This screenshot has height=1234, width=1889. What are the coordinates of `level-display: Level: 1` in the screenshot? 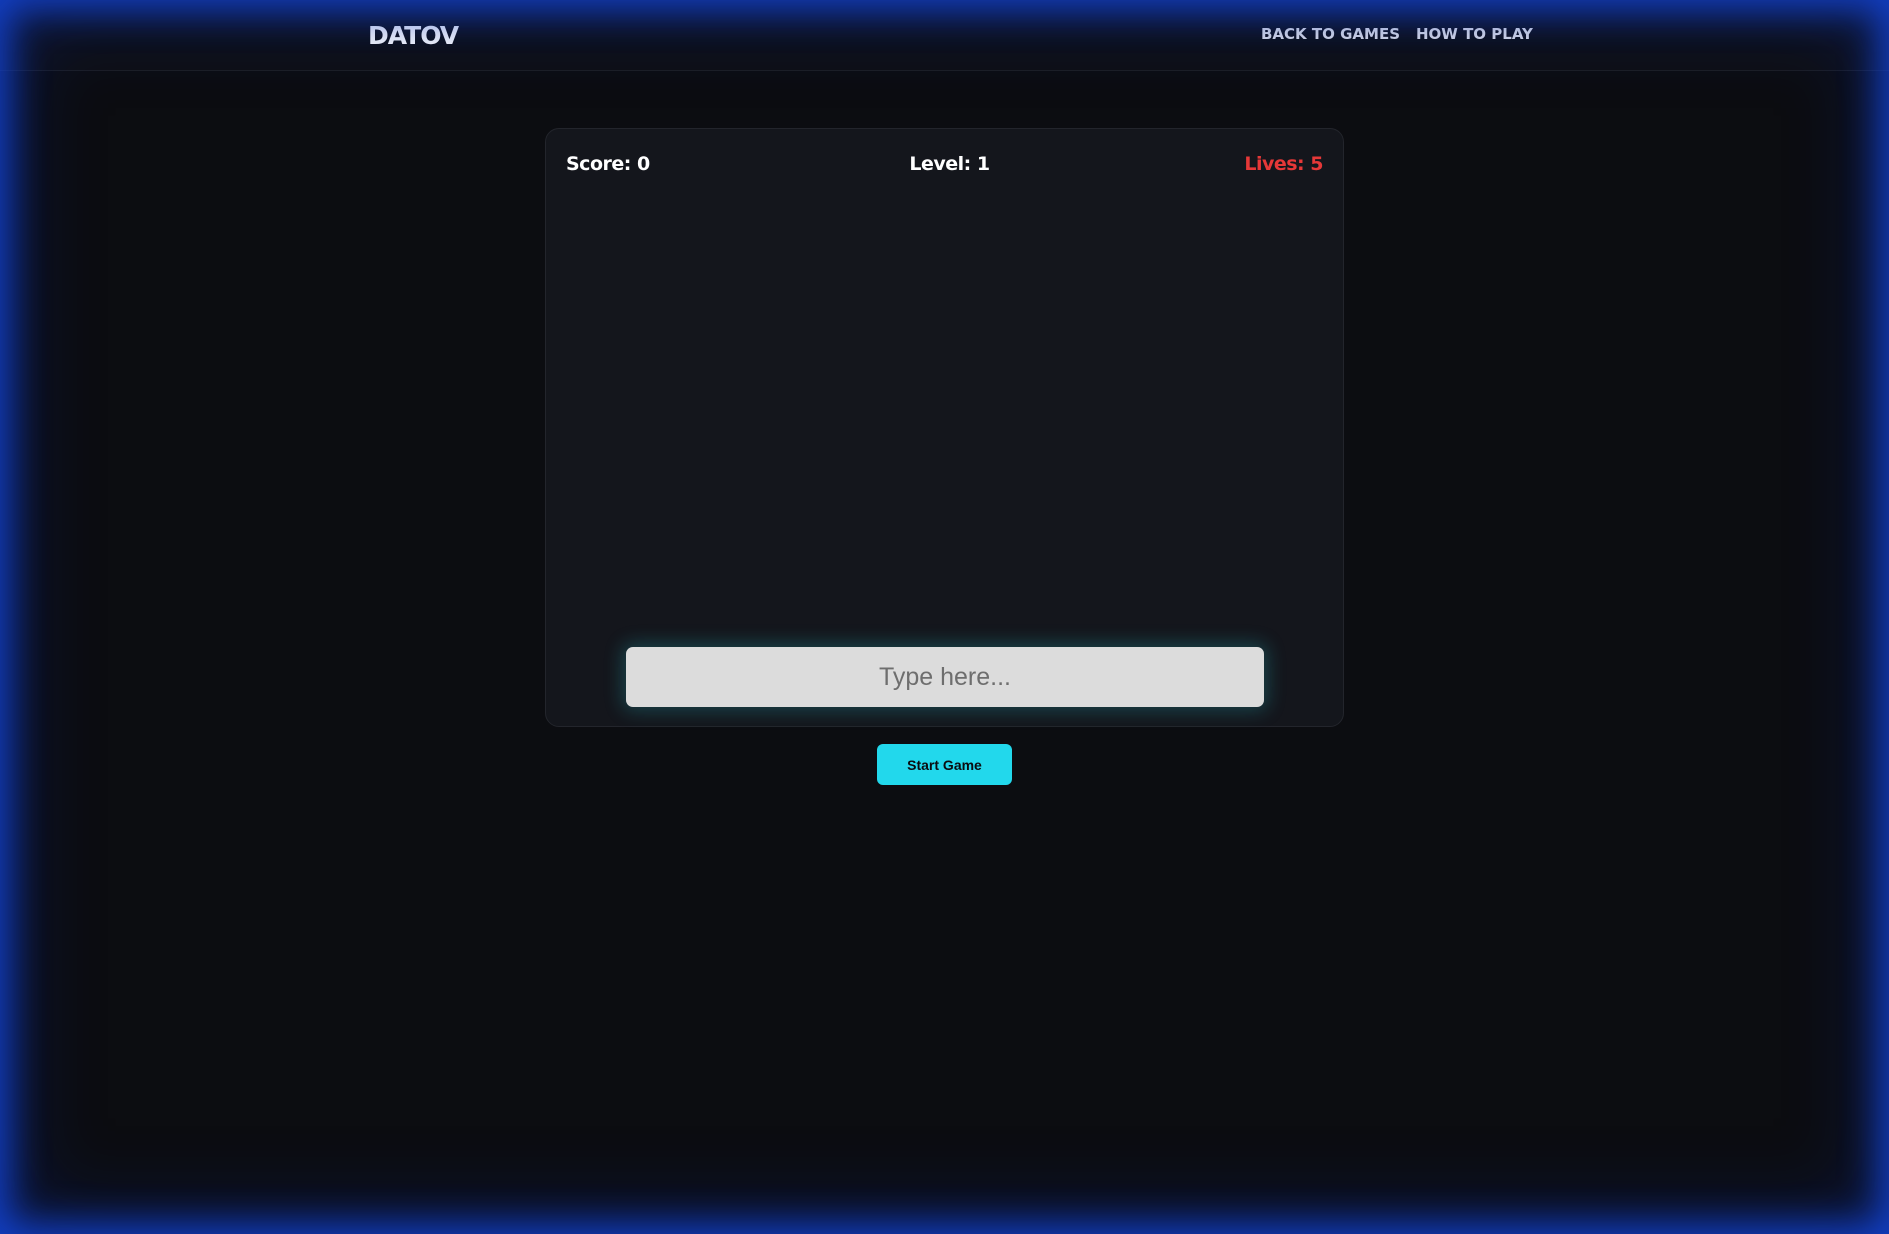 It's located at (949, 164).